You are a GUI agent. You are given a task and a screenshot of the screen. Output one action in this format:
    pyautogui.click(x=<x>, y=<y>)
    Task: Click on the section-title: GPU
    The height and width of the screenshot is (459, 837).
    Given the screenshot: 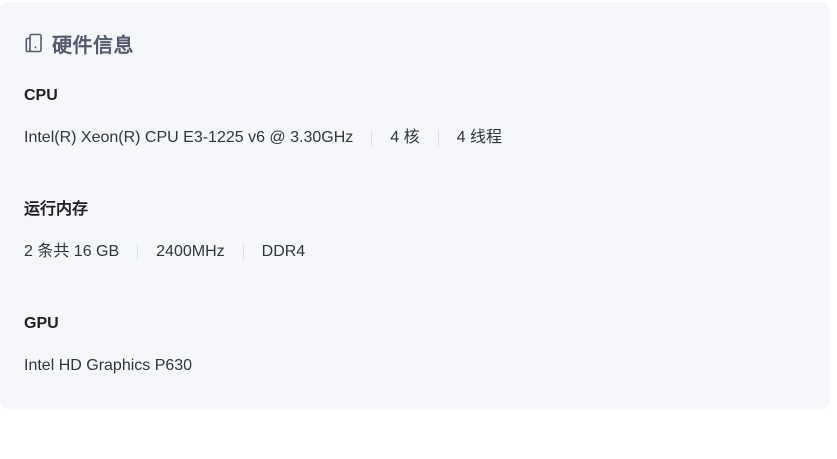 What is the action you would take?
    pyautogui.click(x=41, y=323)
    